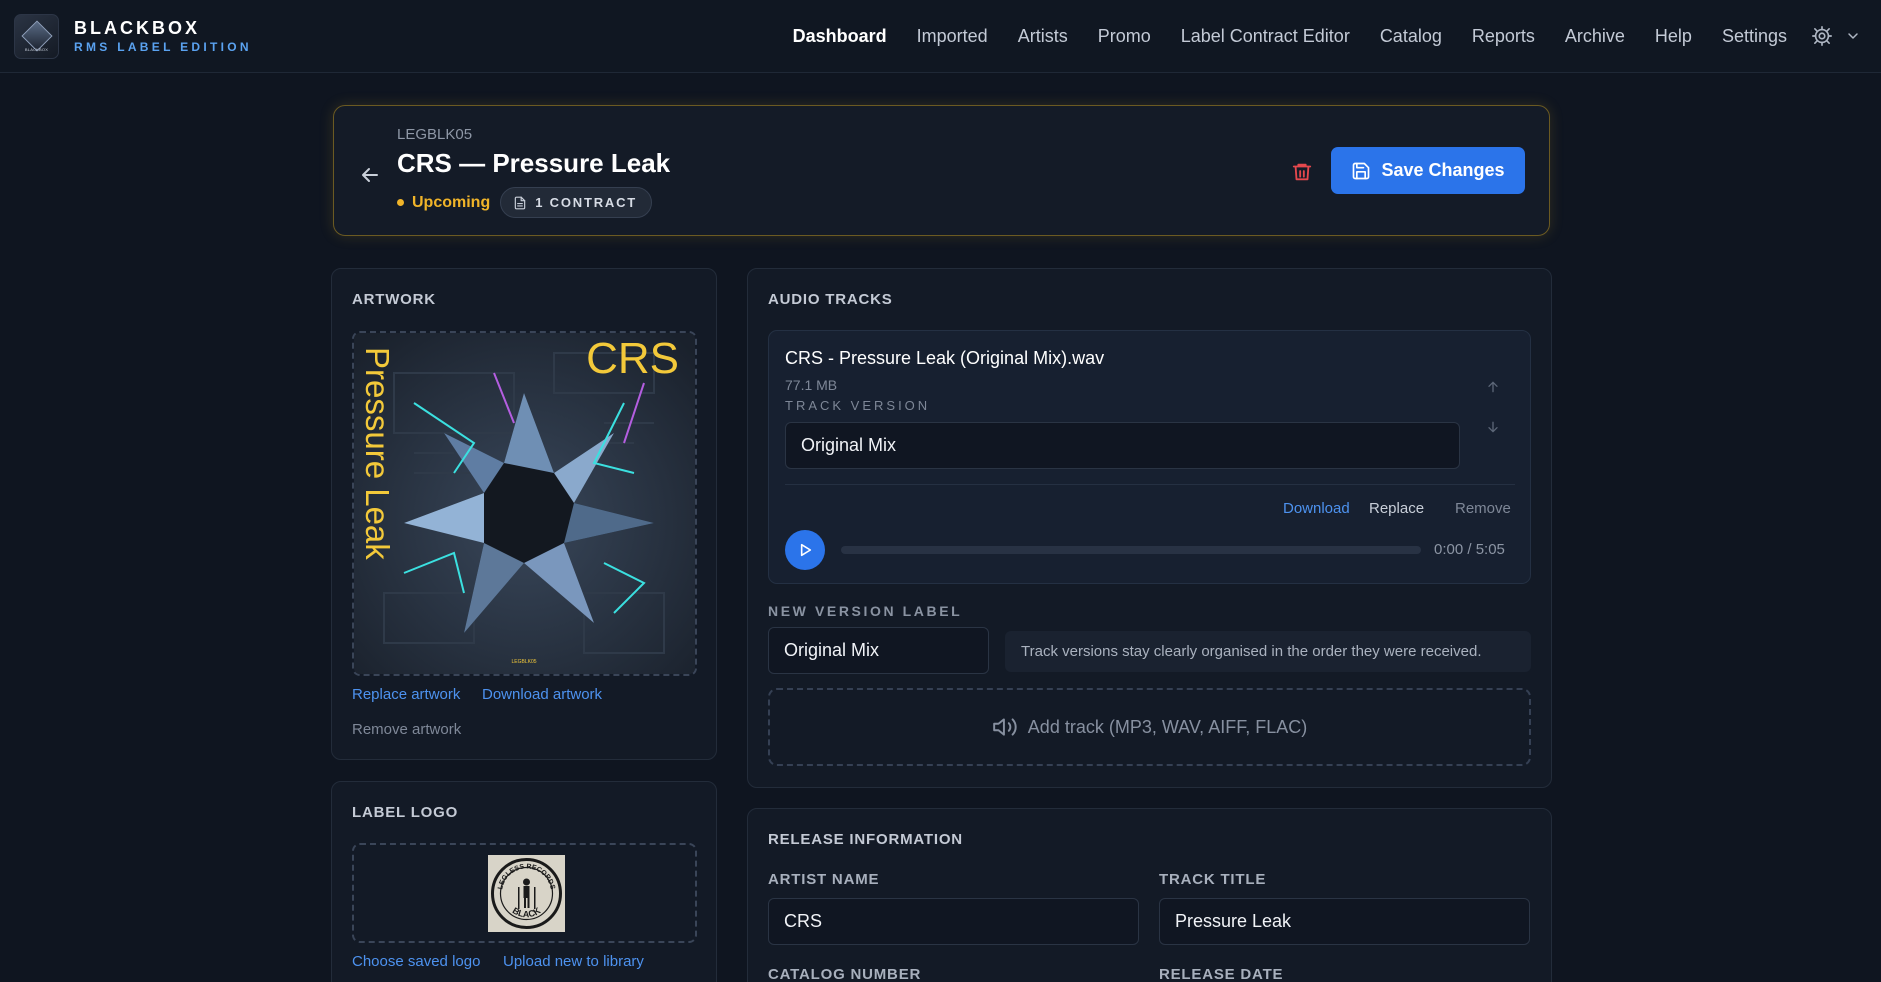  I want to click on audio-progress-bar, so click(1131, 550).